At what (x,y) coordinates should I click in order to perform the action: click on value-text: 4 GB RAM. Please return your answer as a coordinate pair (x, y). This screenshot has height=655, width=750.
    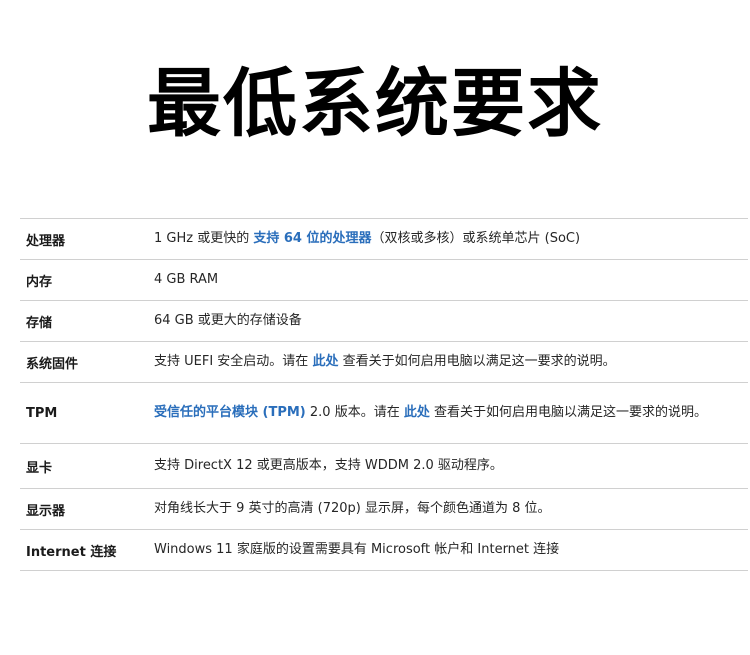
    Looking at the image, I should click on (186, 279).